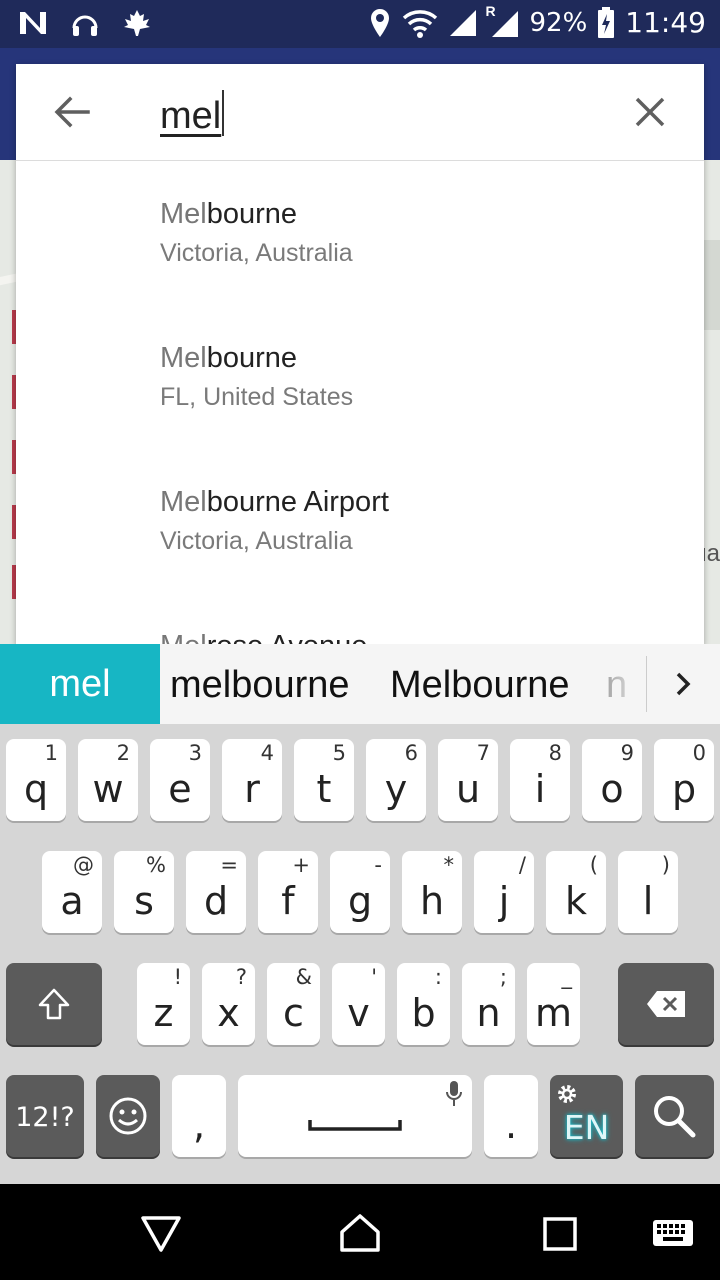  I want to click on emoji-key, so click(128, 1116).